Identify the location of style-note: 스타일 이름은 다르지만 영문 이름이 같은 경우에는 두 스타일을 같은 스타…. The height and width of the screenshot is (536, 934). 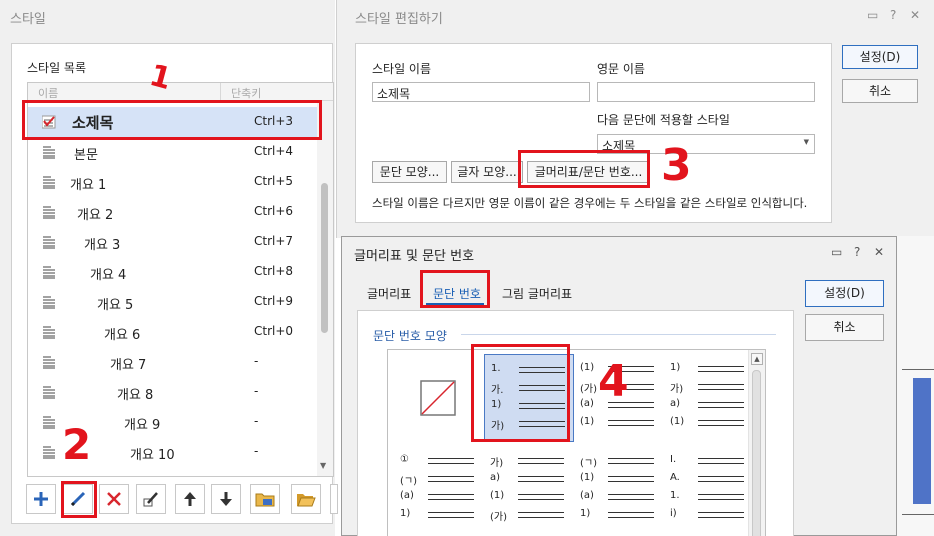
(590, 203).